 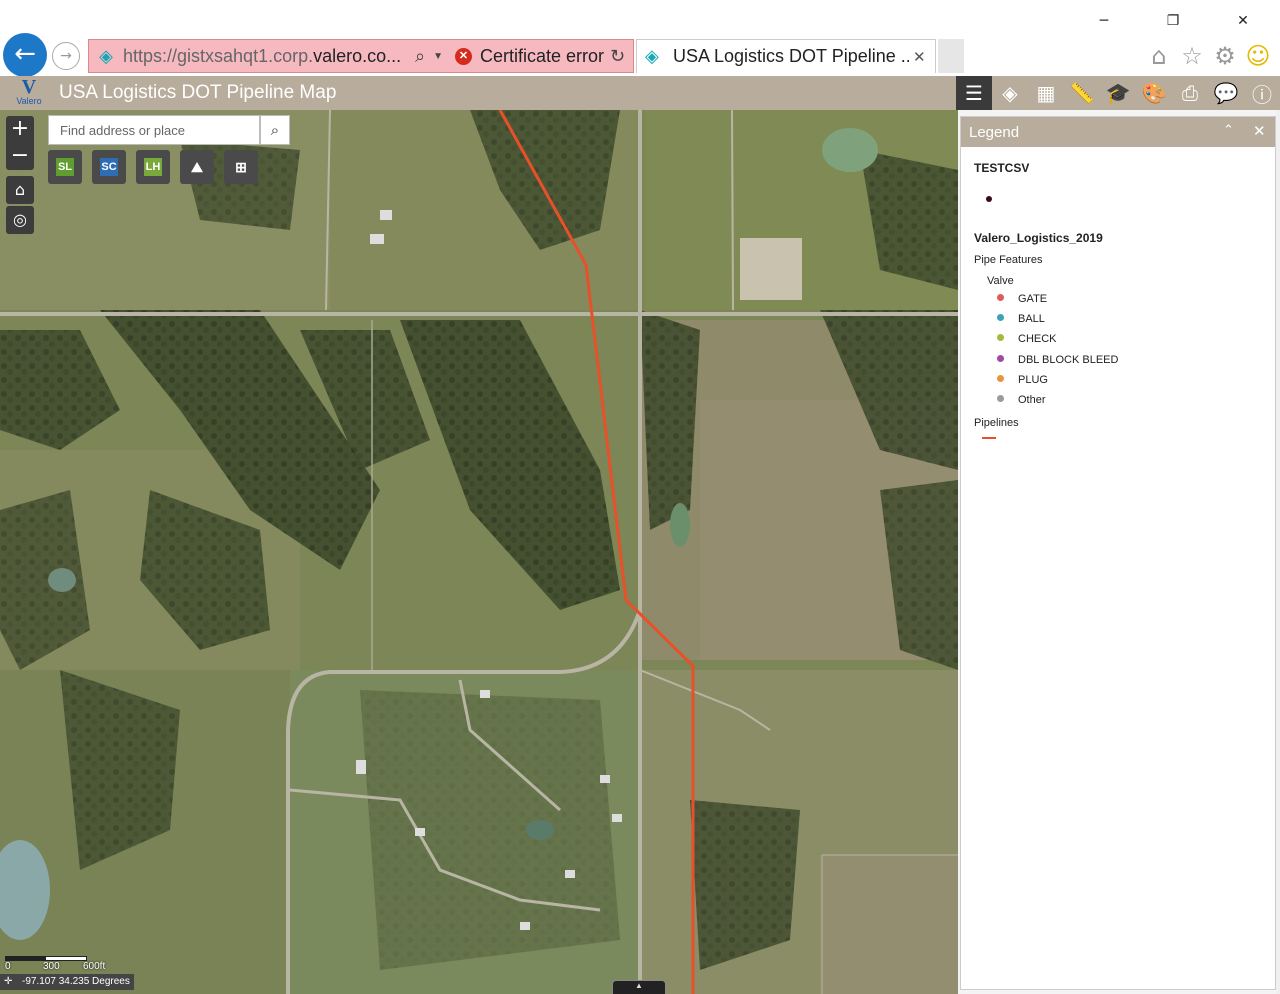 I want to click on minimize-button: ─, so click(x=1104, y=21).